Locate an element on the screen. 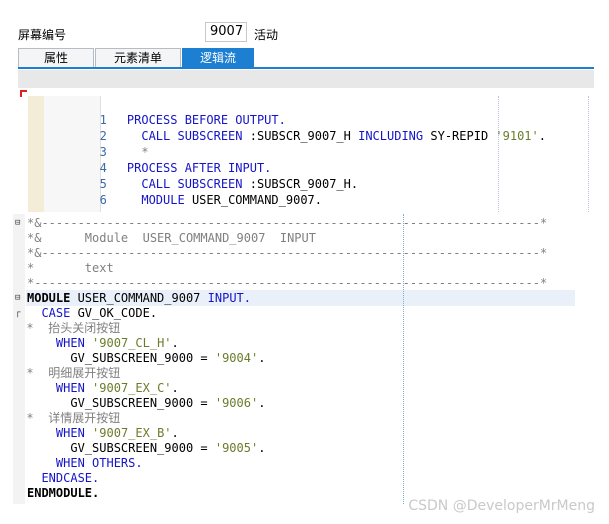  code-text: USER_COMMAND_9007 is located at coordinates (139, 298).